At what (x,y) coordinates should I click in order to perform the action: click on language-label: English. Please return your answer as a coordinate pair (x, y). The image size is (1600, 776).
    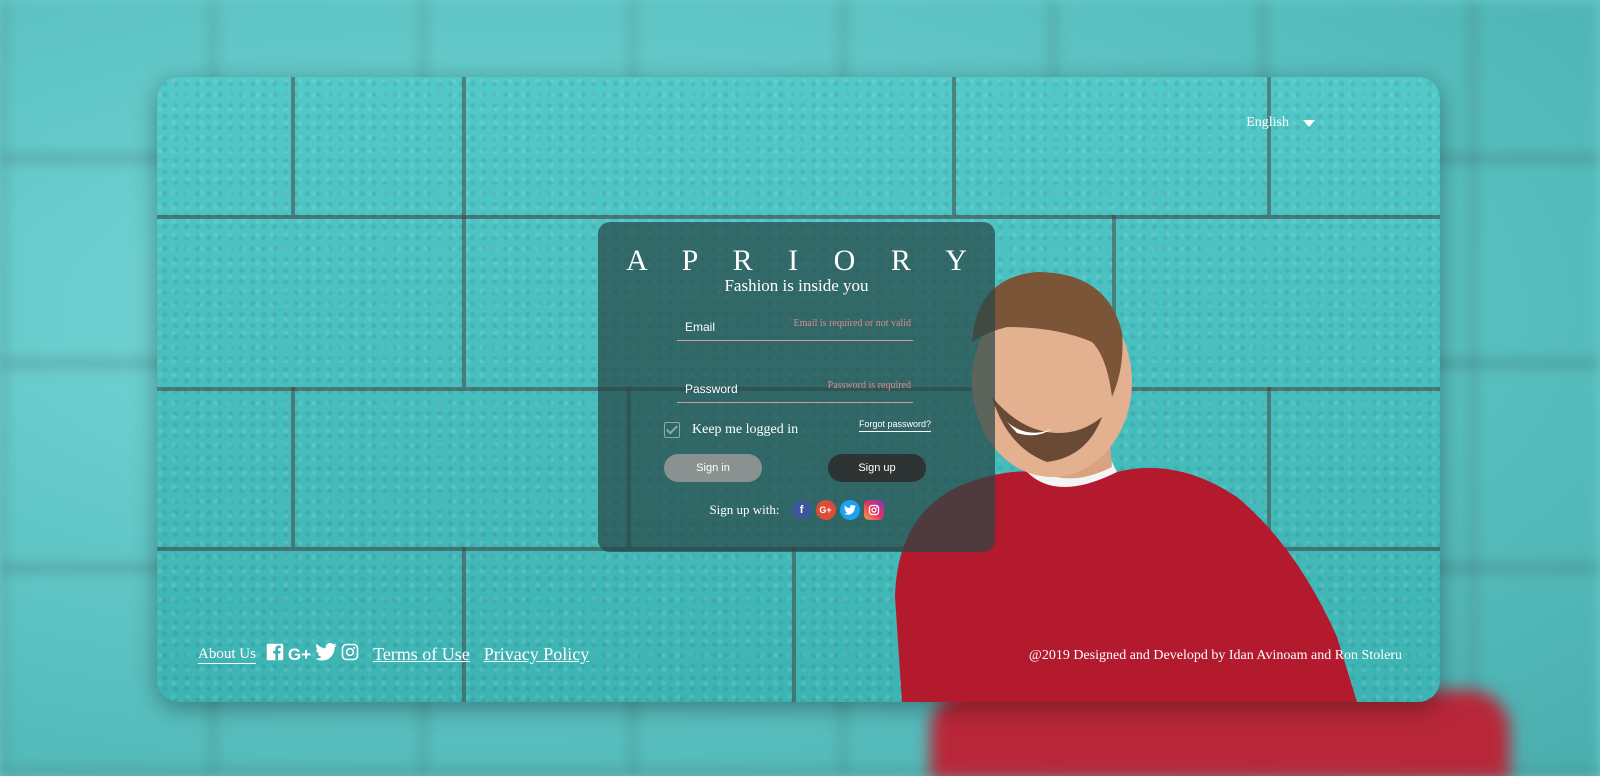
    Looking at the image, I should click on (1267, 122).